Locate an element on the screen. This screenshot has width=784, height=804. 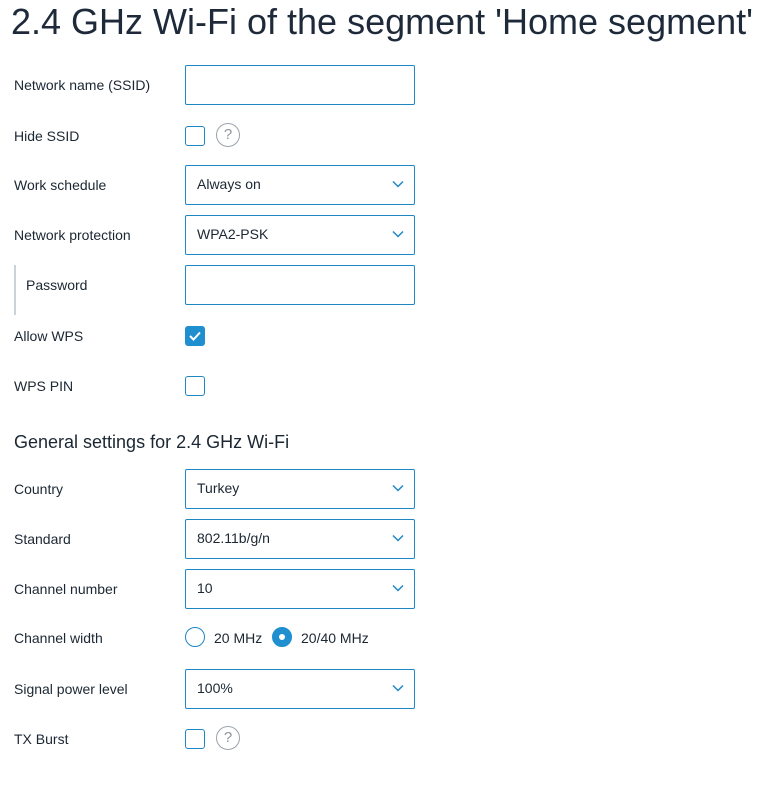
work-schedule-value: Always on is located at coordinates (229, 184).